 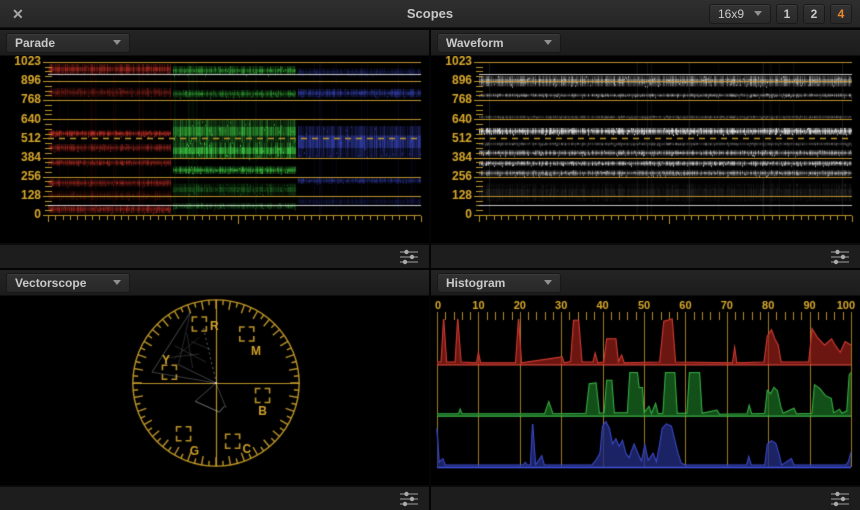 What do you see at coordinates (51, 282) in the screenshot?
I see `vectorscope-scope-select-label: Vectorscope` at bounding box center [51, 282].